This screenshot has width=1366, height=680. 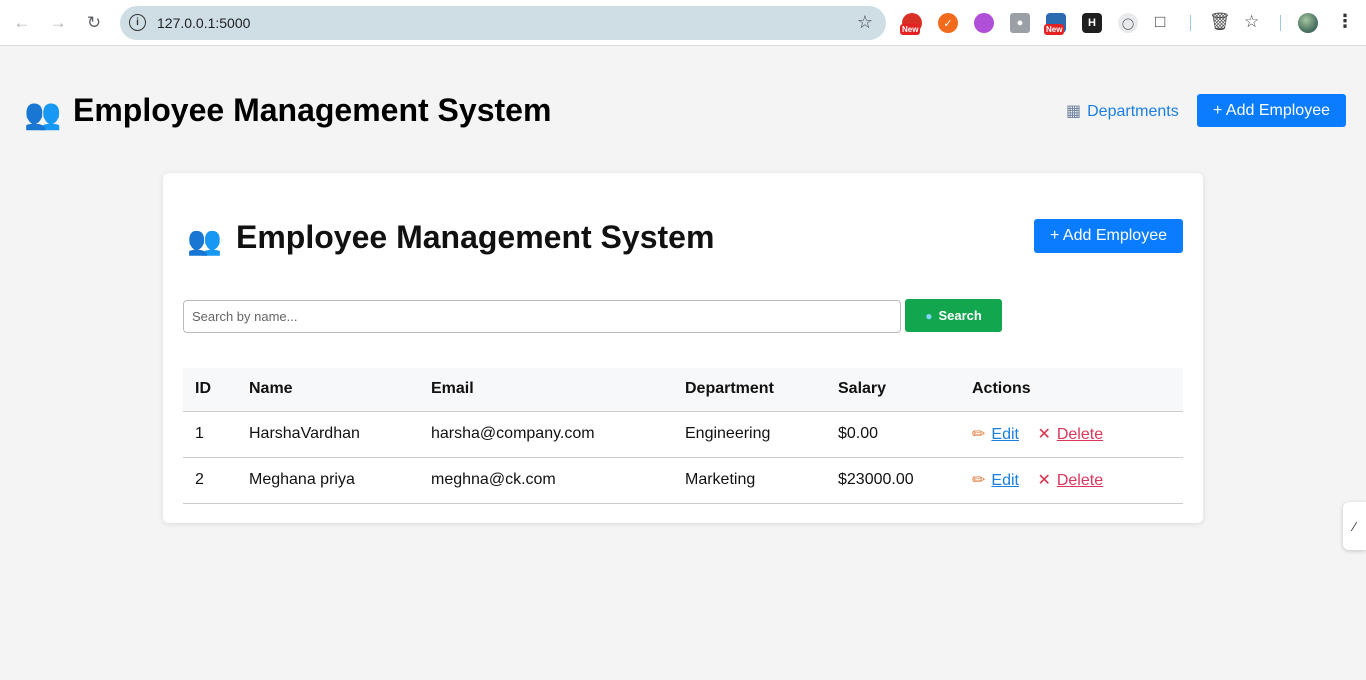 I want to click on page-title: Employee Management System, so click(x=312, y=110).